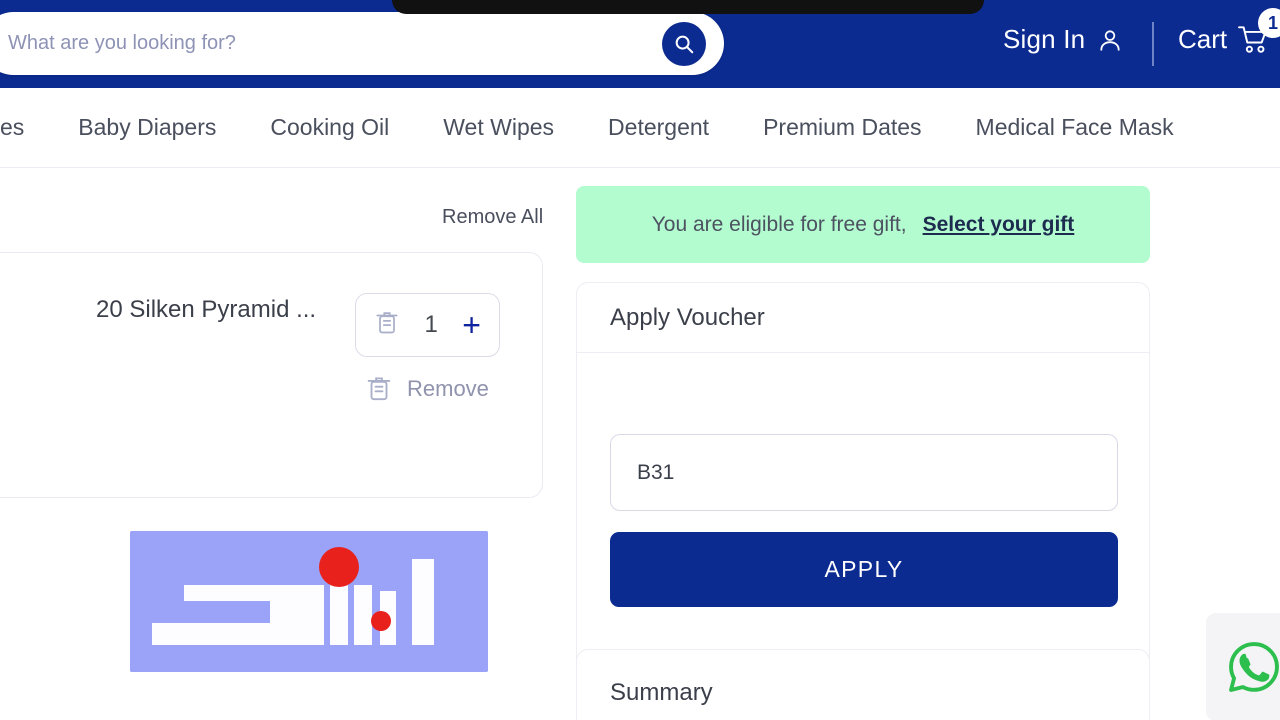 The height and width of the screenshot is (720, 1280). I want to click on quantity-stepper: 1 +, so click(427, 325).